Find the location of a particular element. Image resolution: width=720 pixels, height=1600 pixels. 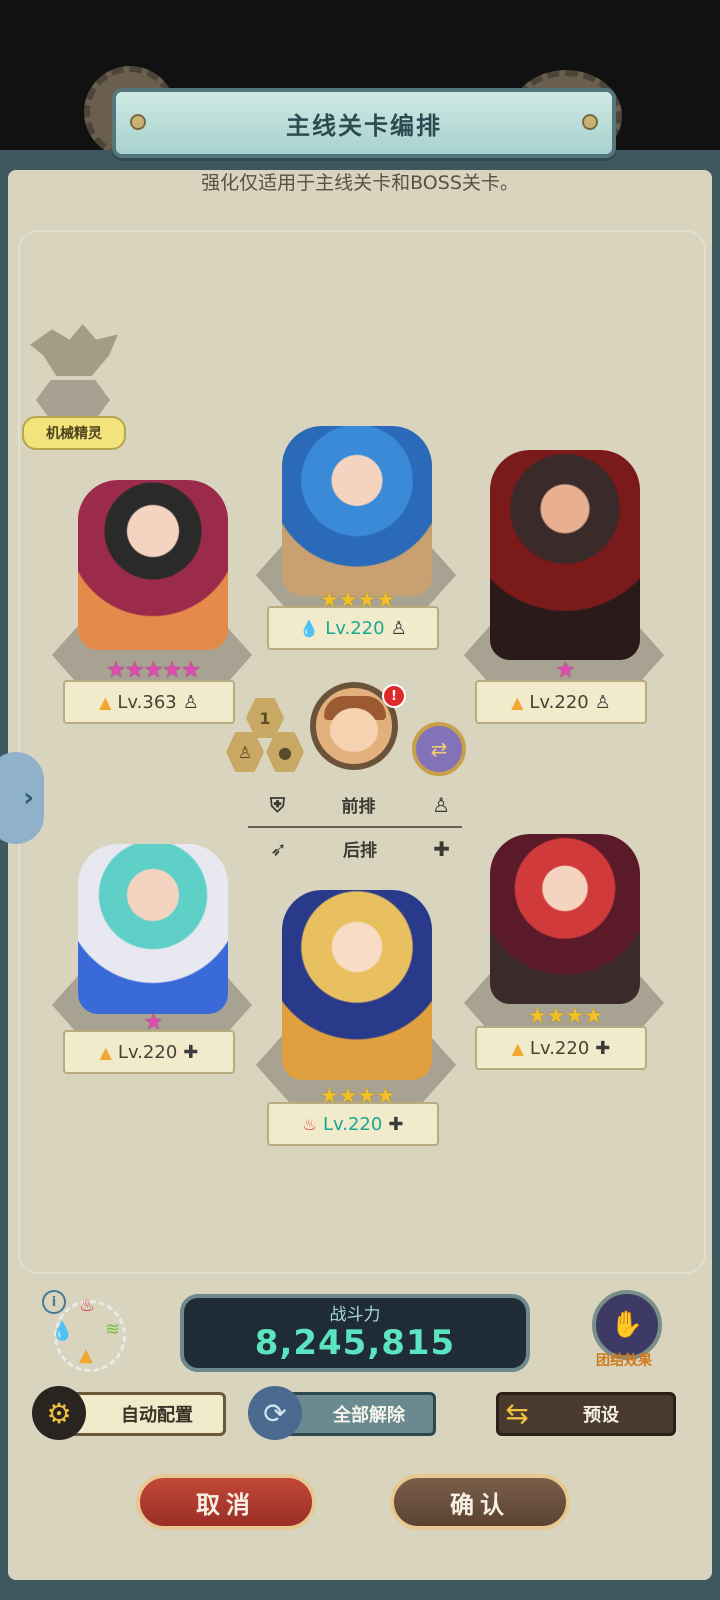

spirit-pedestal is located at coordinates (73, 400).